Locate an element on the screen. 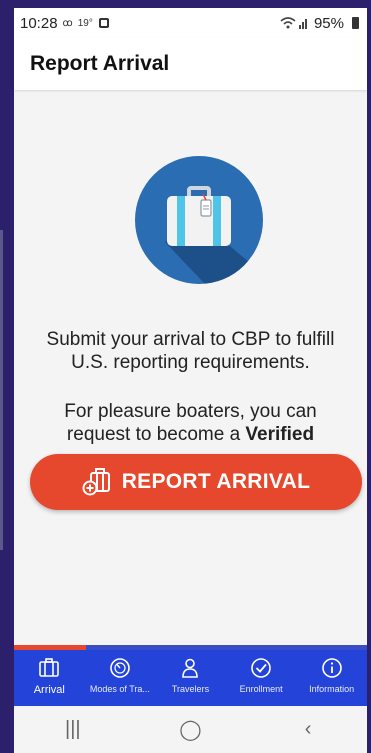  status-bar: 10:28 ꝏ 19° 95% is located at coordinates (190, 23).